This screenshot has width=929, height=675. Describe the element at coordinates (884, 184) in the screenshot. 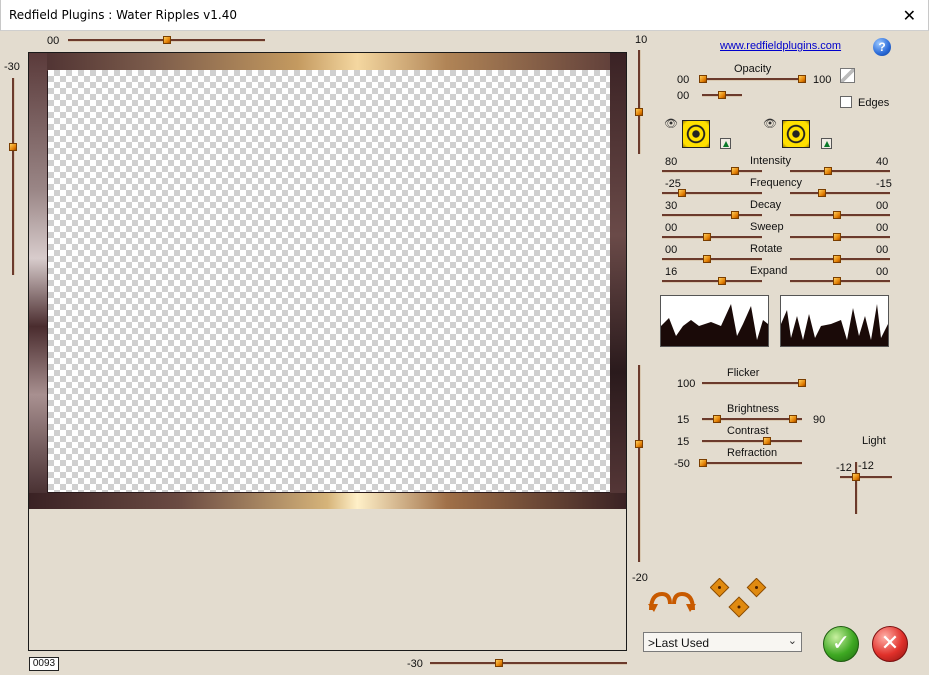

I see `param-right-value: -15` at that location.